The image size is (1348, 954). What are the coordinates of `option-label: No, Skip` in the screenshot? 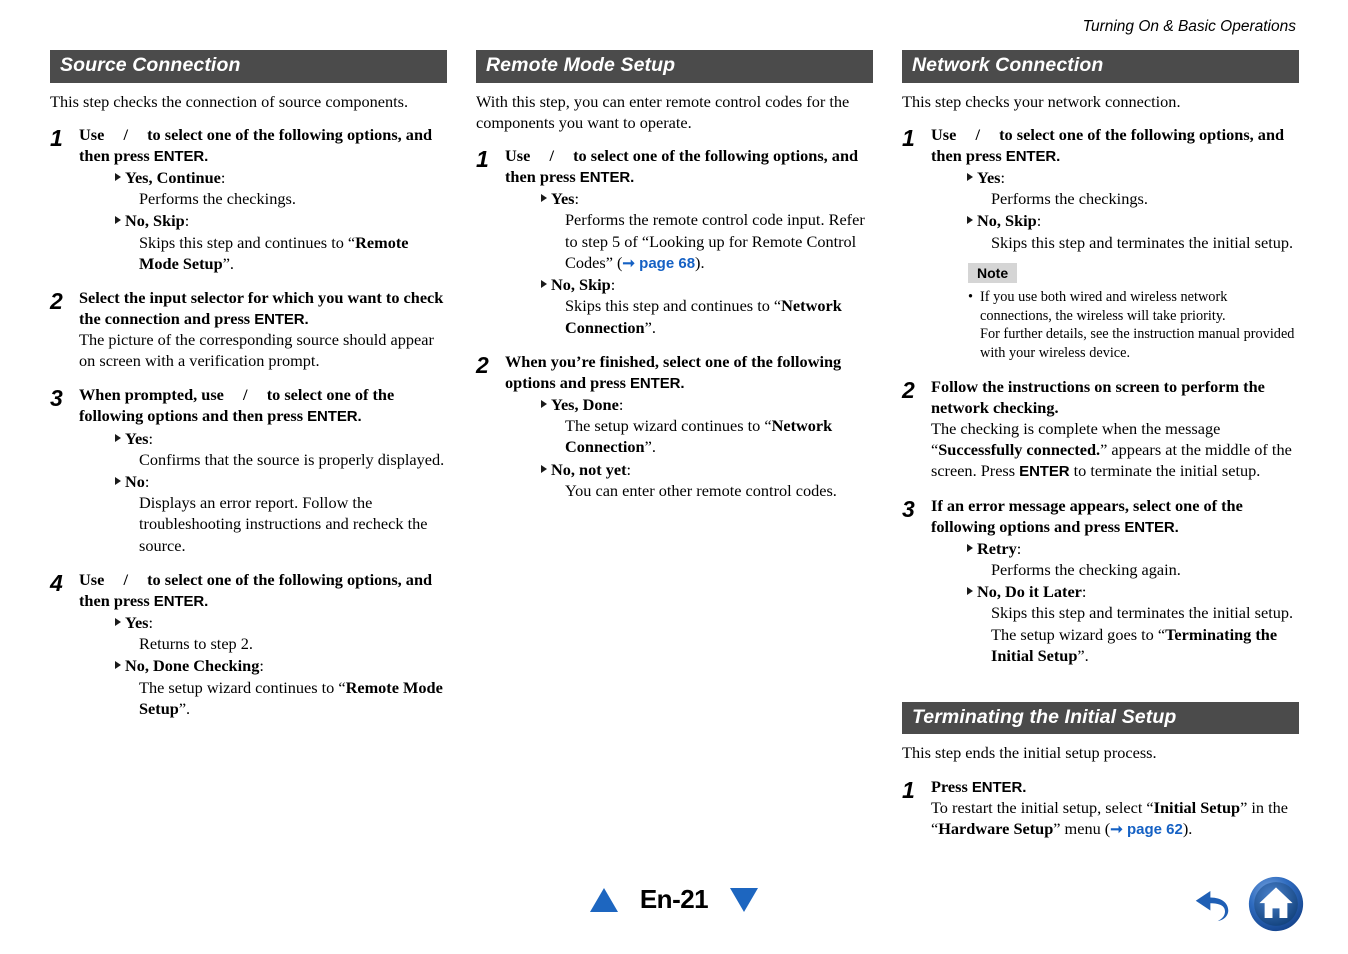 It's located at (155, 221).